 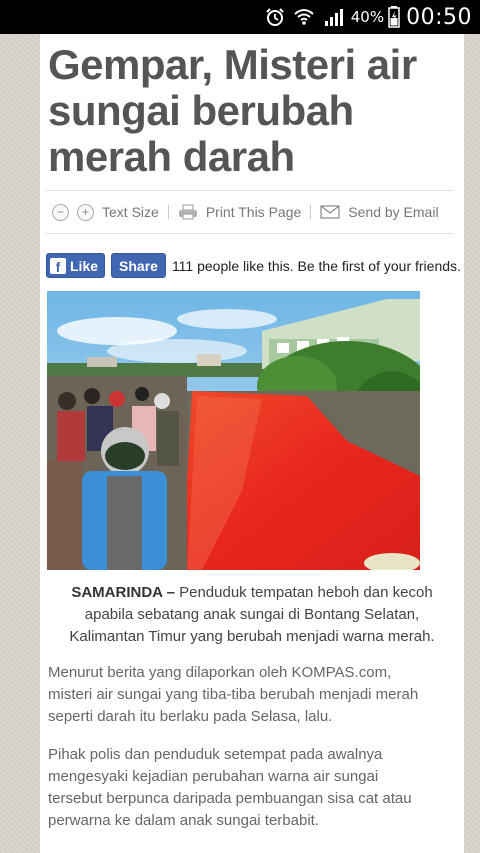 What do you see at coordinates (275, 17) in the screenshot?
I see `alarm-icon` at bounding box center [275, 17].